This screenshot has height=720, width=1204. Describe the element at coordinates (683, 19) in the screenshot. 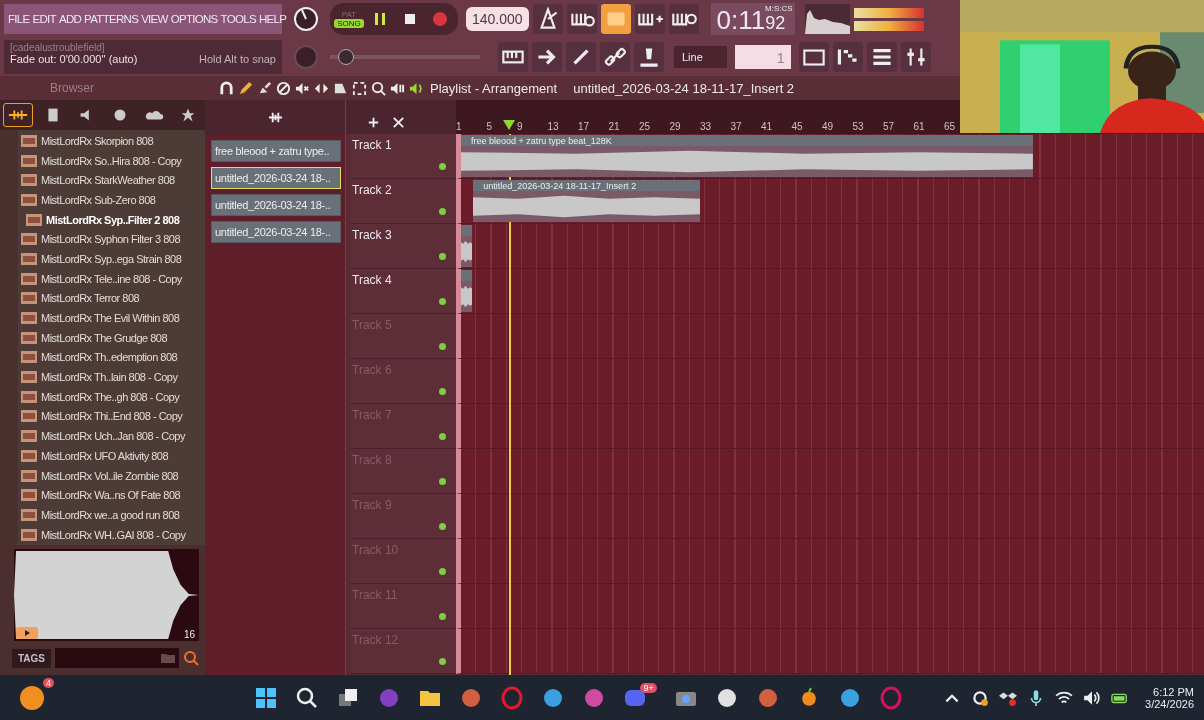

I see `loop-record-icon` at that location.